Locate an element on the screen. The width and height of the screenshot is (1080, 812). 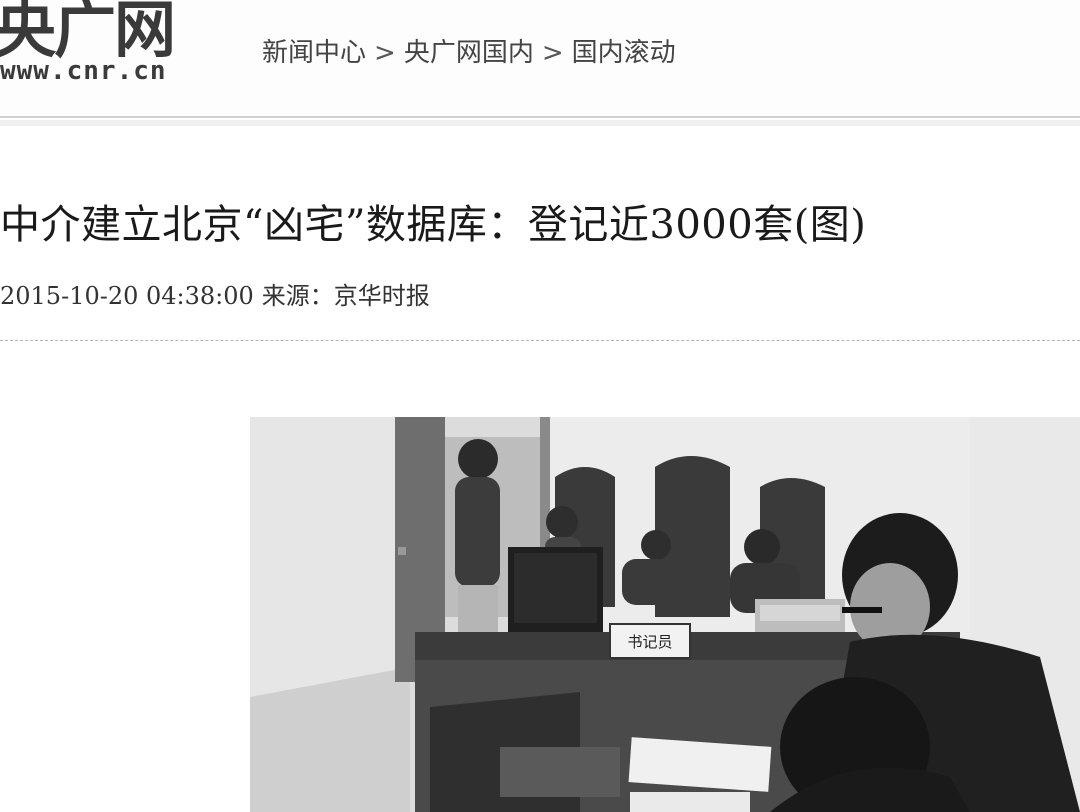
clerk-nameplate: 书记员 is located at coordinates (649, 642).